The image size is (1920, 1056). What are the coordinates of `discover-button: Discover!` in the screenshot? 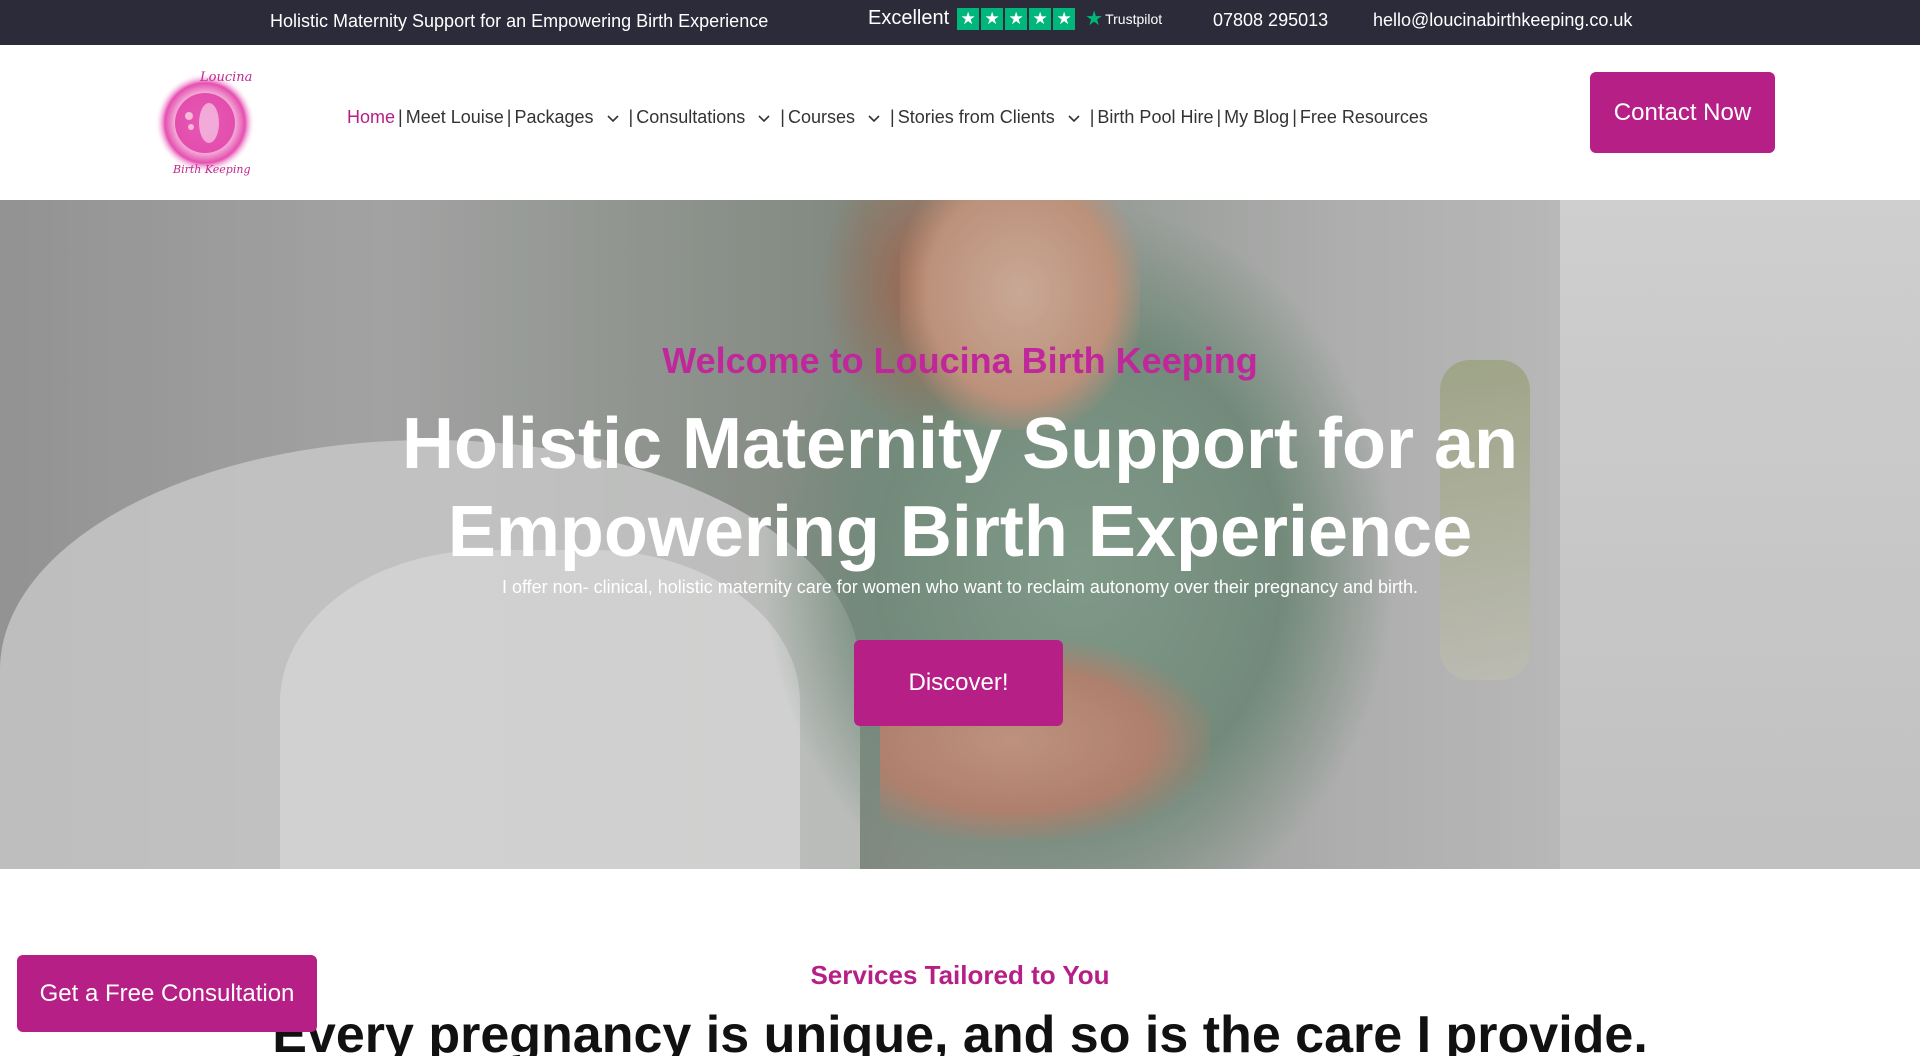 It's located at (958, 683).